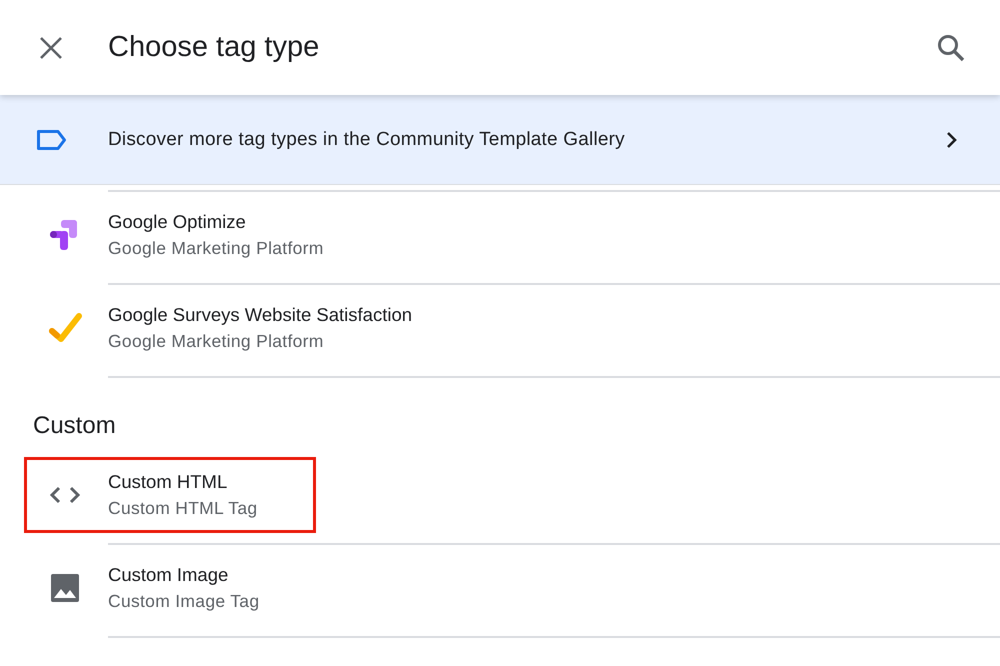 The height and width of the screenshot is (666, 1000). I want to click on dialog-title: Choose tag type, so click(214, 47).